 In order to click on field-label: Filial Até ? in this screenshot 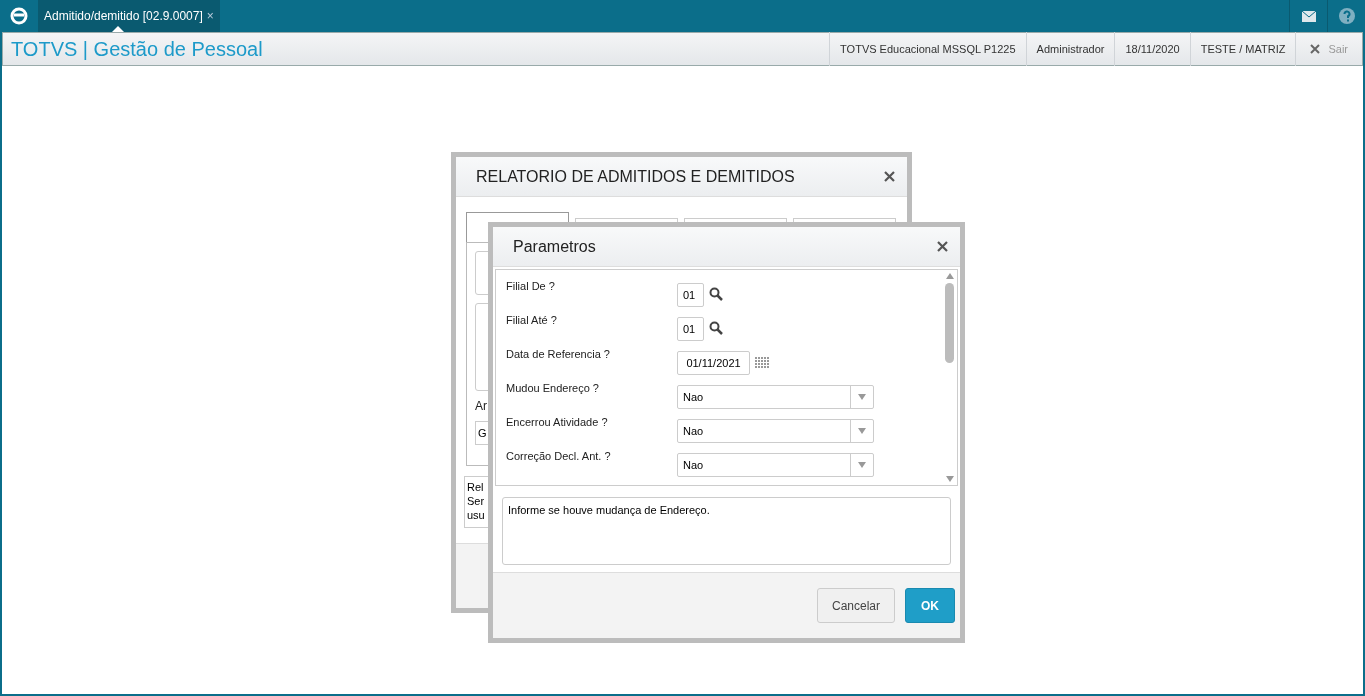, I will do `click(532, 319)`.